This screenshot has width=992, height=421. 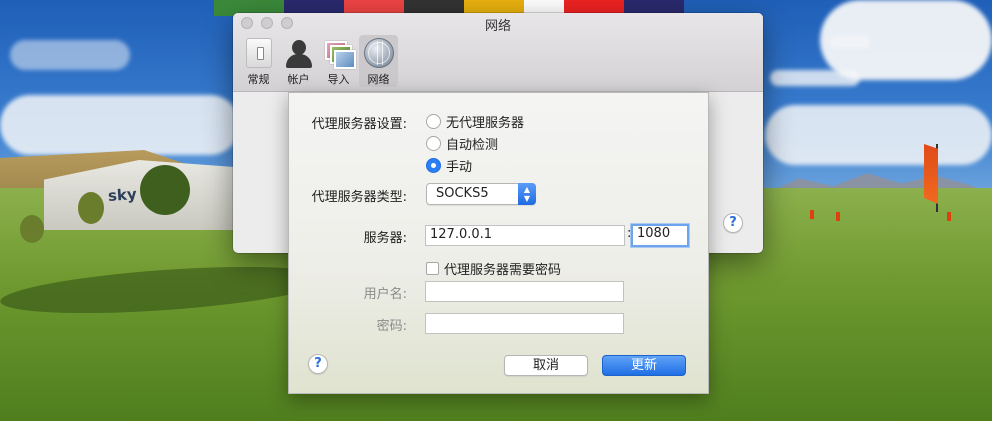 I want to click on user-account-icon, so click(x=299, y=53).